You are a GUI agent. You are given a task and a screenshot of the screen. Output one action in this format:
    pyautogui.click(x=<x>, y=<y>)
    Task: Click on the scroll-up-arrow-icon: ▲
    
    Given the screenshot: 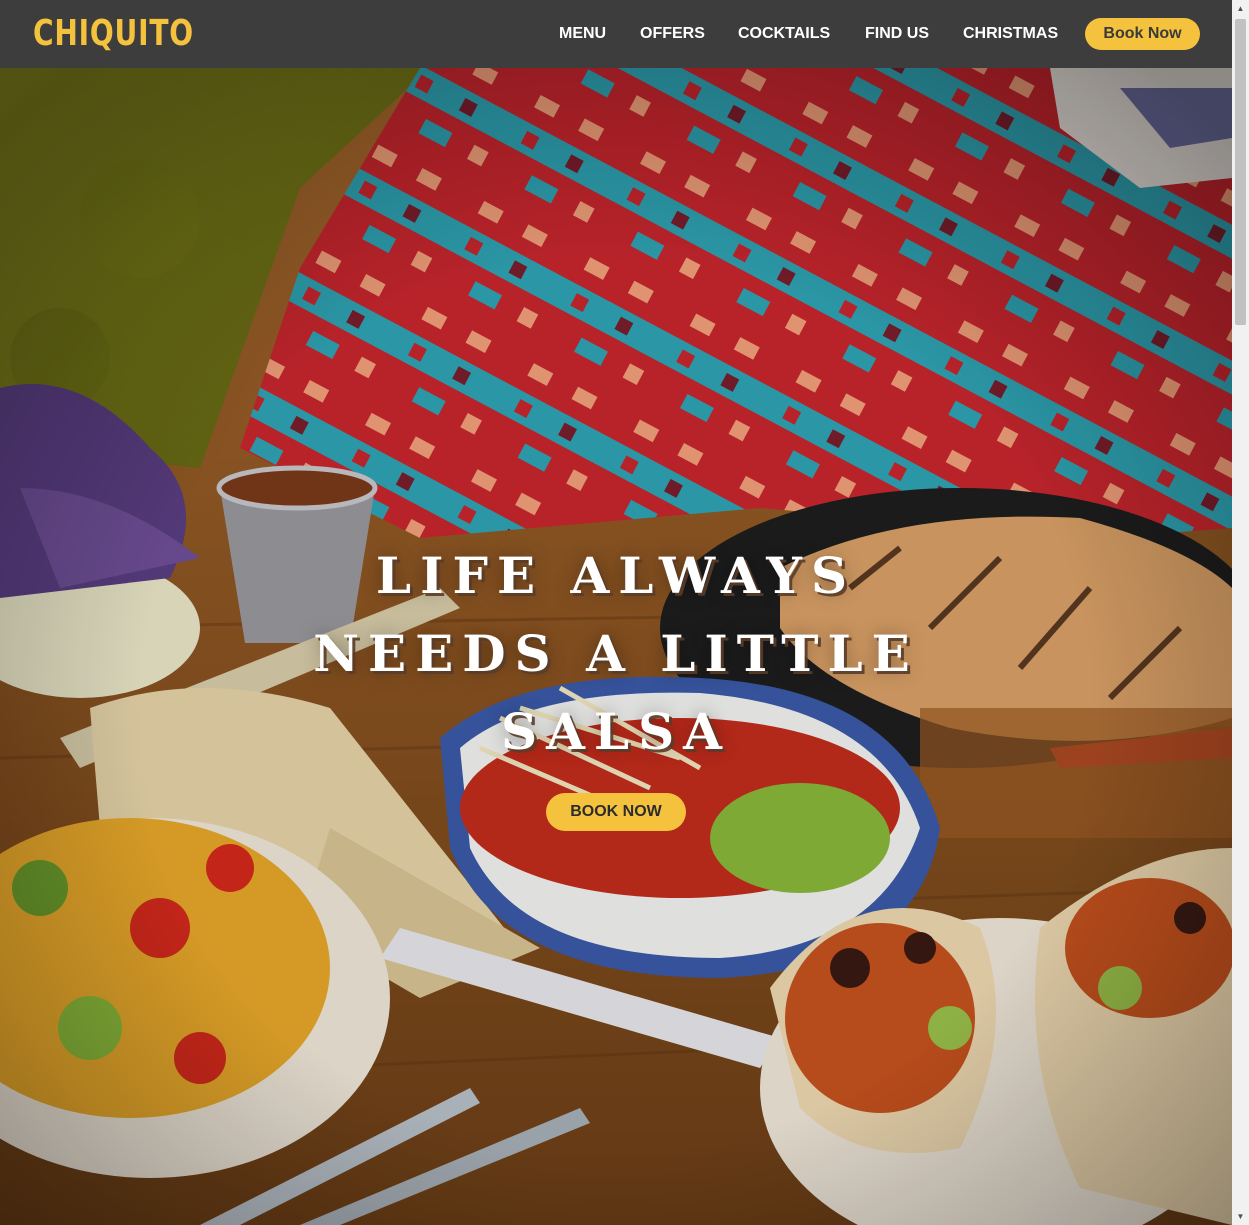 What is the action you would take?
    pyautogui.click(x=1240, y=8)
    